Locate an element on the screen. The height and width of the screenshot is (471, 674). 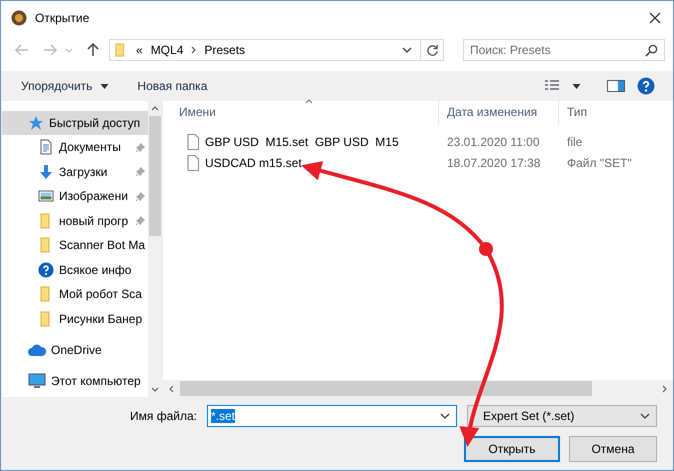
sidebar-label: Изображени is located at coordinates (93, 196).